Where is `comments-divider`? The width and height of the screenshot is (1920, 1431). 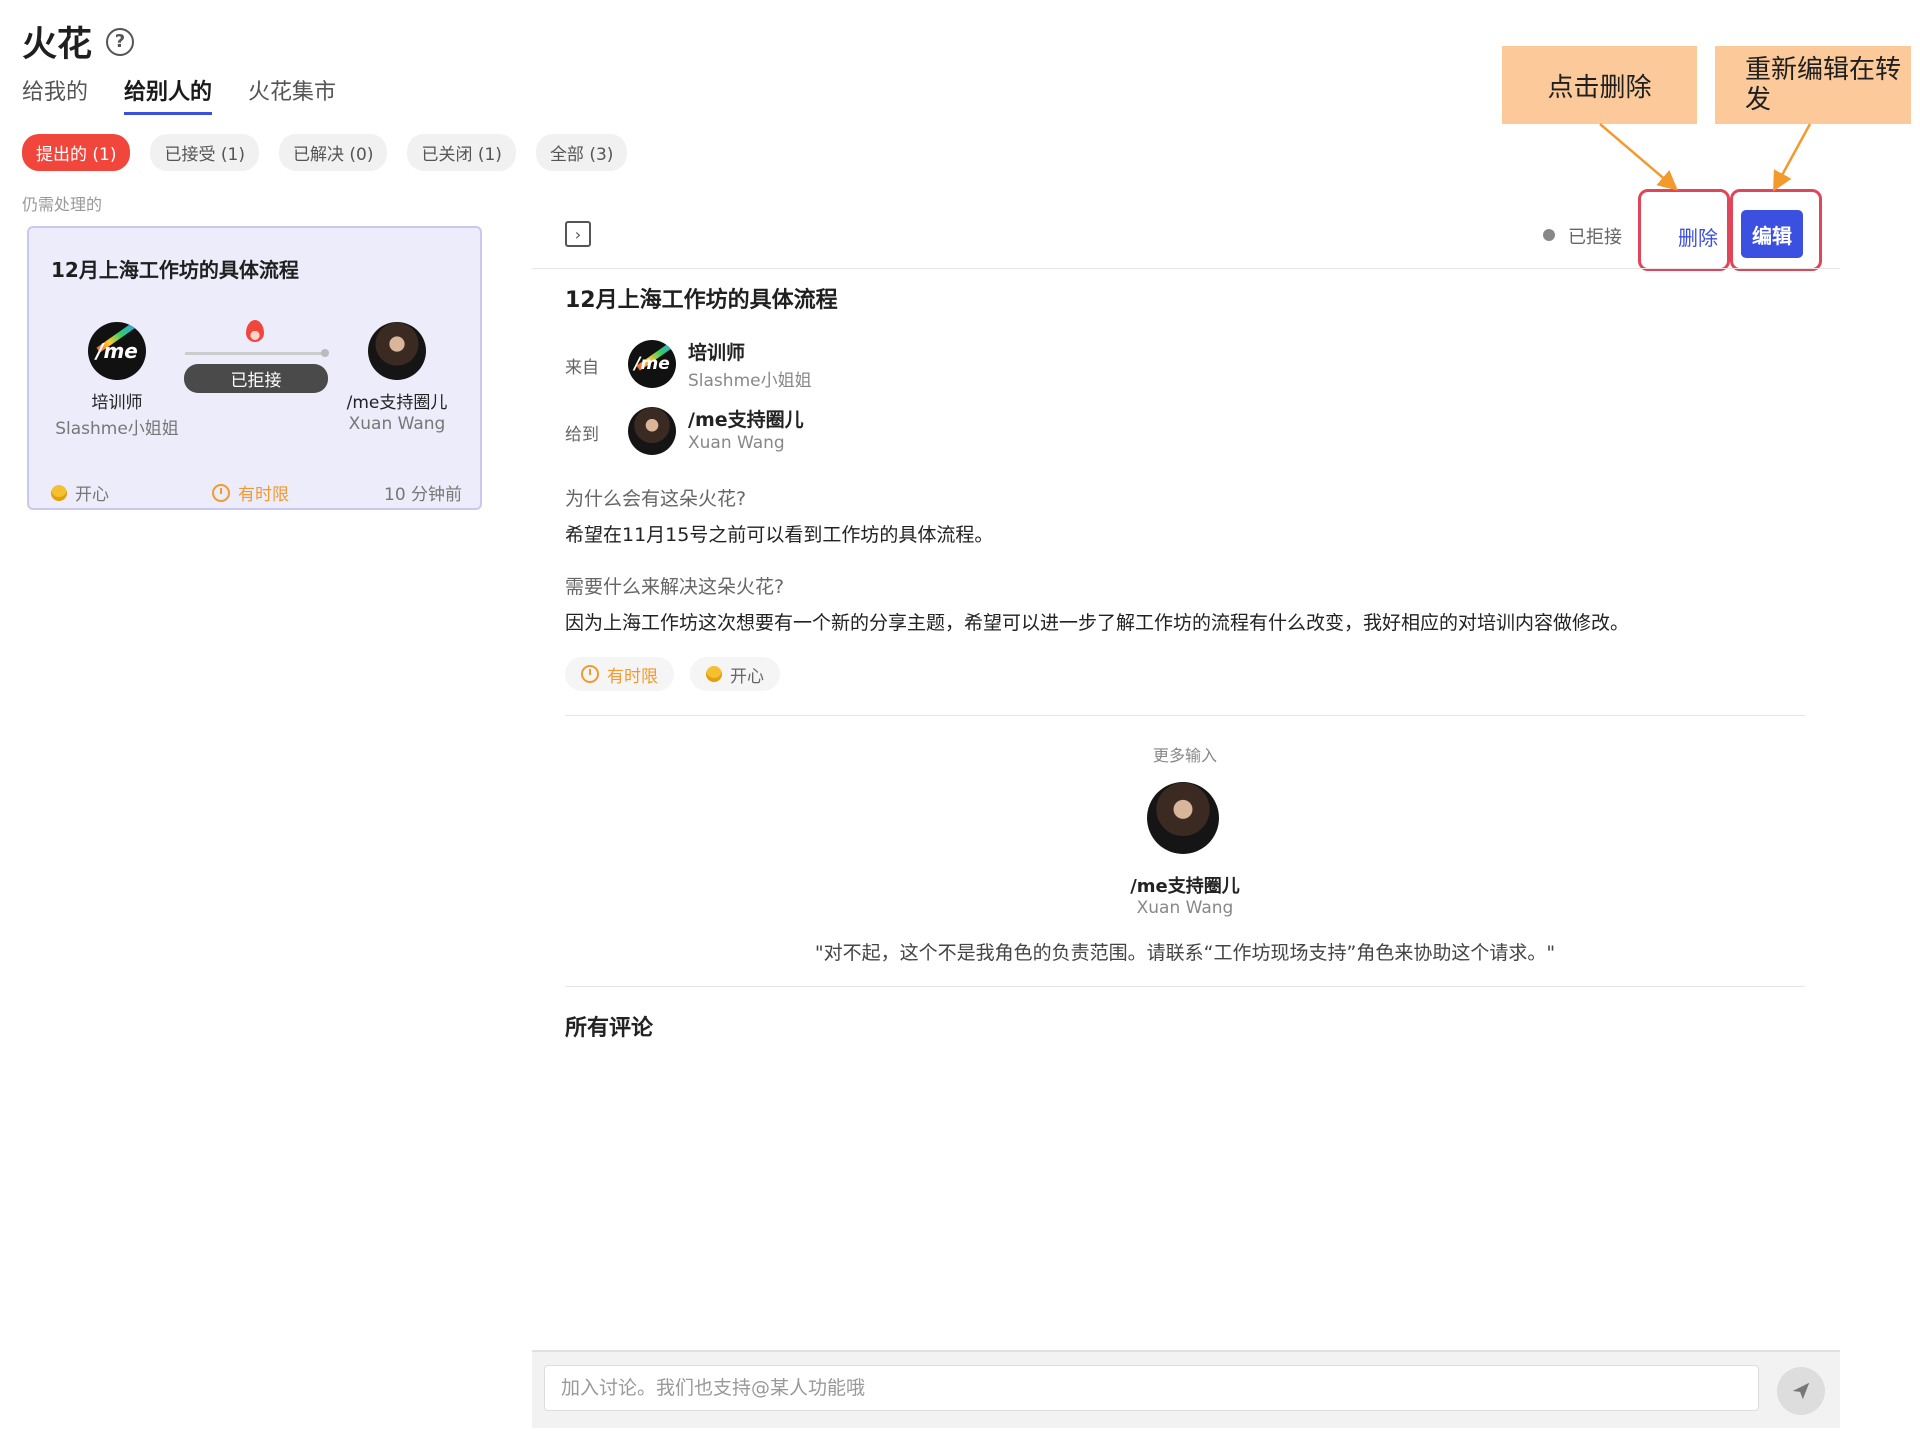
comments-divider is located at coordinates (1185, 986).